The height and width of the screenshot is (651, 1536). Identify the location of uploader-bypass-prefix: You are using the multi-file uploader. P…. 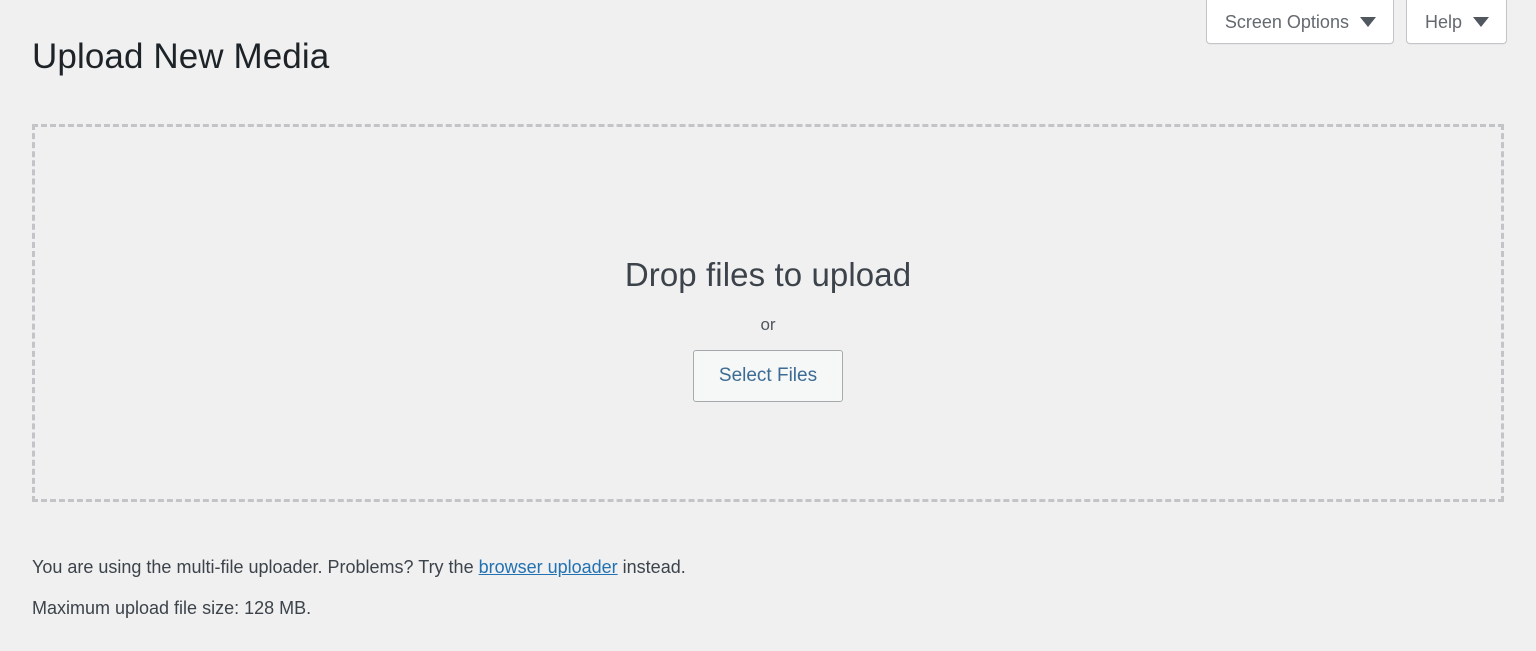
(255, 567).